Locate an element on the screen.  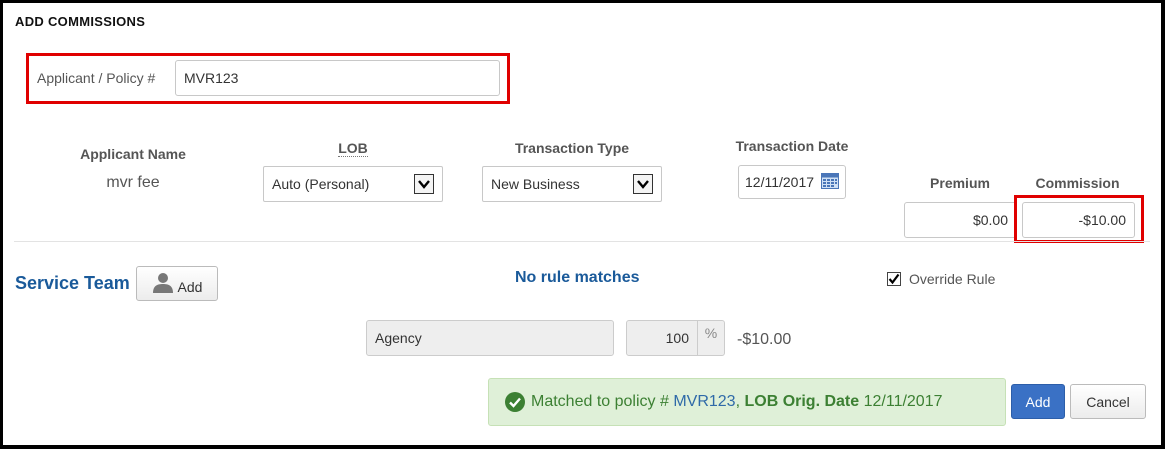
add-service-member-button: Add is located at coordinates (177, 283).